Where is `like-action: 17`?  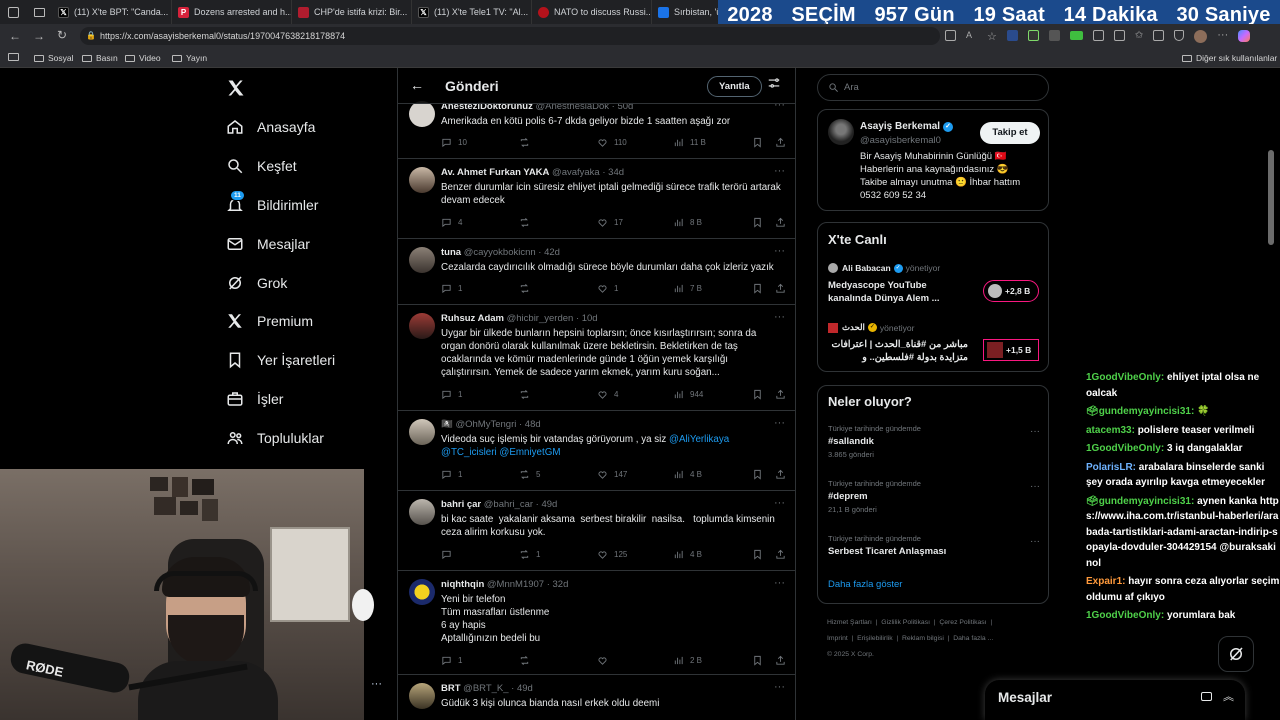 like-action: 17 is located at coordinates (610, 222).